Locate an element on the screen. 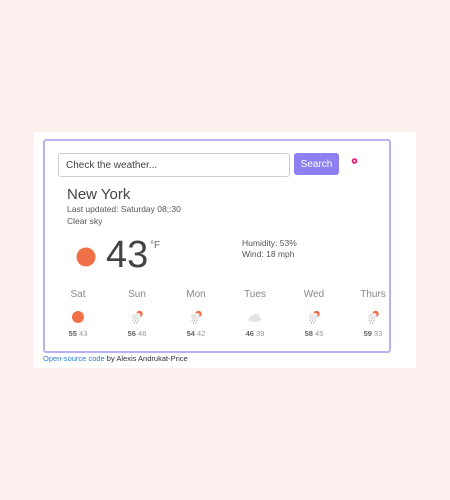  forecast-temps: 59 33 is located at coordinates (373, 333).